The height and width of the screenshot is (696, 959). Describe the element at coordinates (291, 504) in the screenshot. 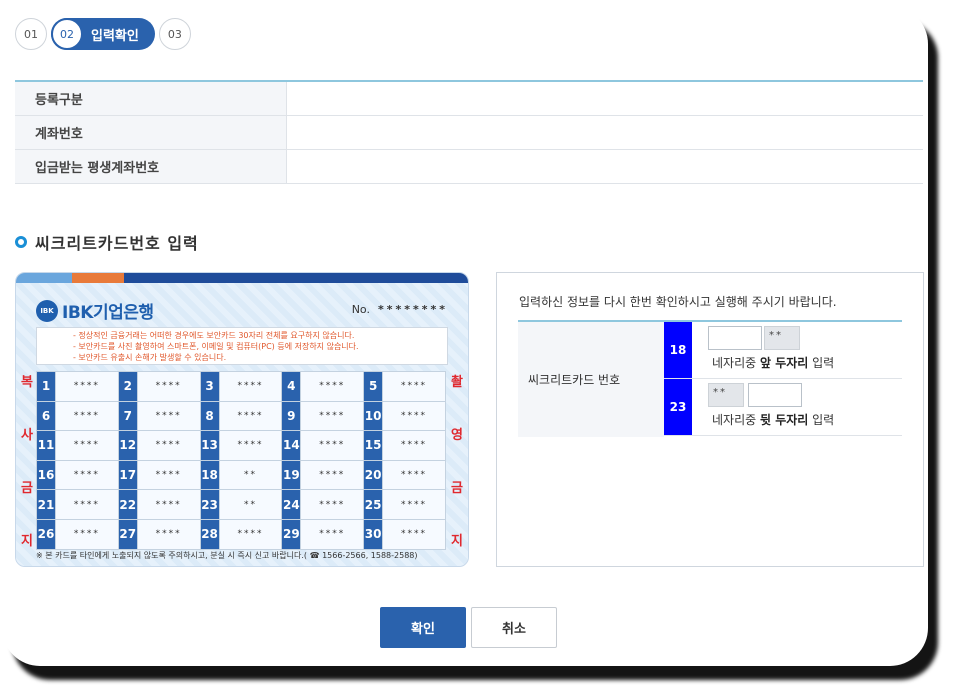

I see `card-cell-number: 24` at that location.